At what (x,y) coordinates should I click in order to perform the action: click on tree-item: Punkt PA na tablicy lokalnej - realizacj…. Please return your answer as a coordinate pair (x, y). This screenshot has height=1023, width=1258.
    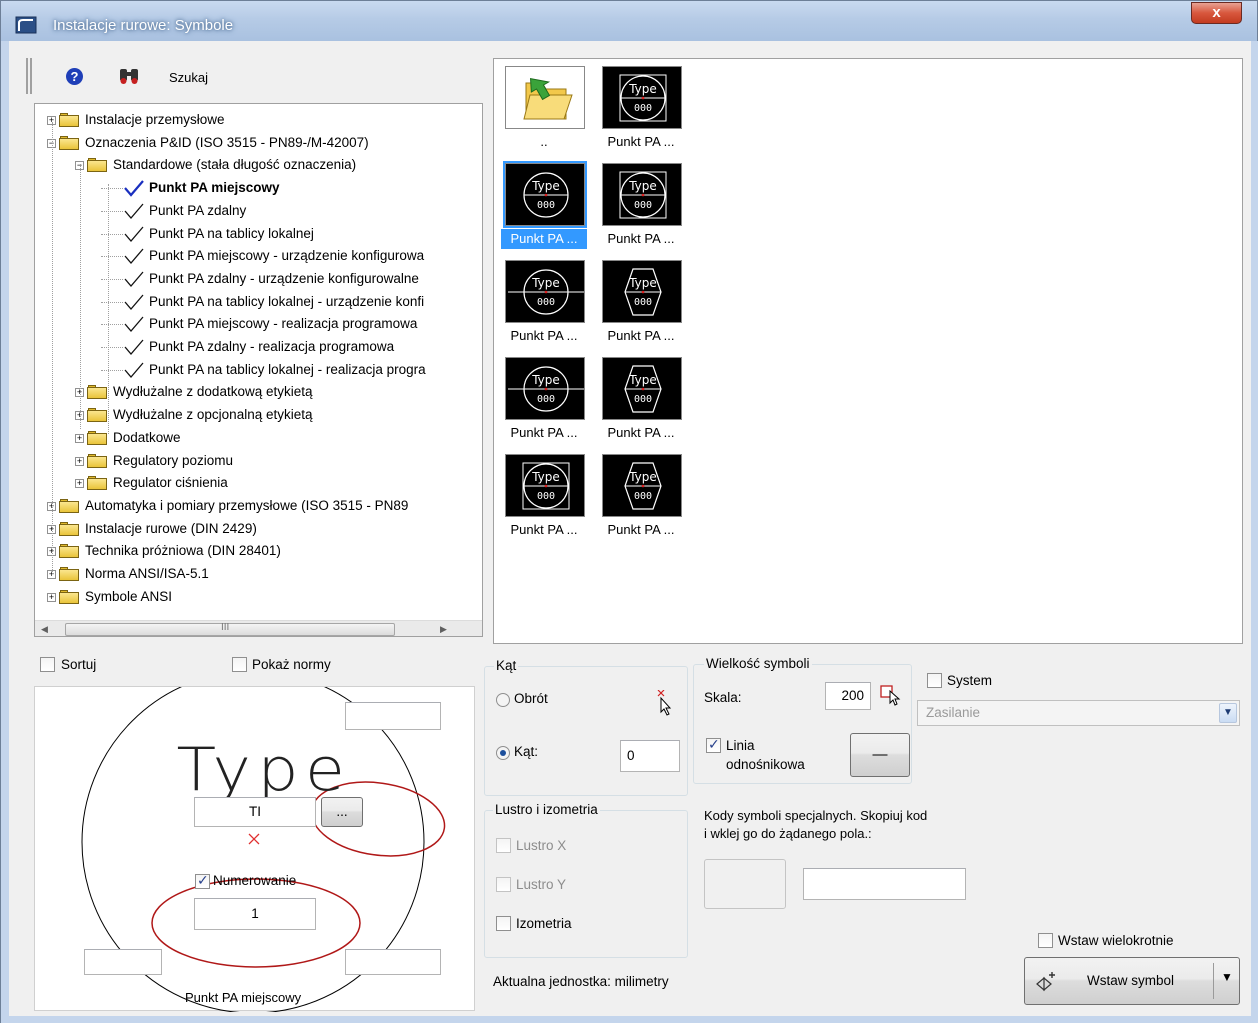
    Looking at the image, I should click on (258, 370).